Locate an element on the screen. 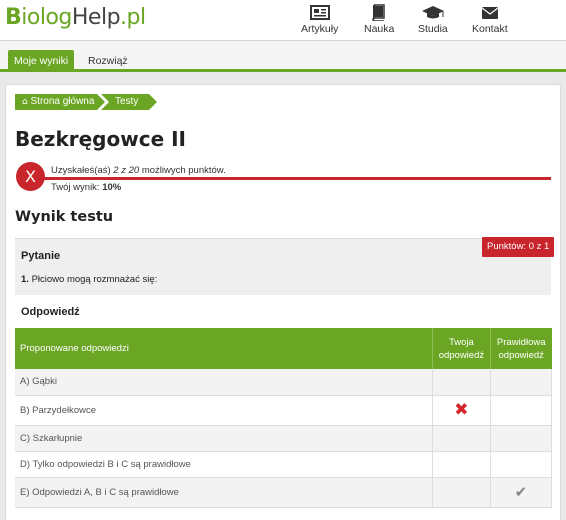 Image resolution: width=566 pixels, height=520 pixels. table-row: A) Gąbki is located at coordinates (284, 382).